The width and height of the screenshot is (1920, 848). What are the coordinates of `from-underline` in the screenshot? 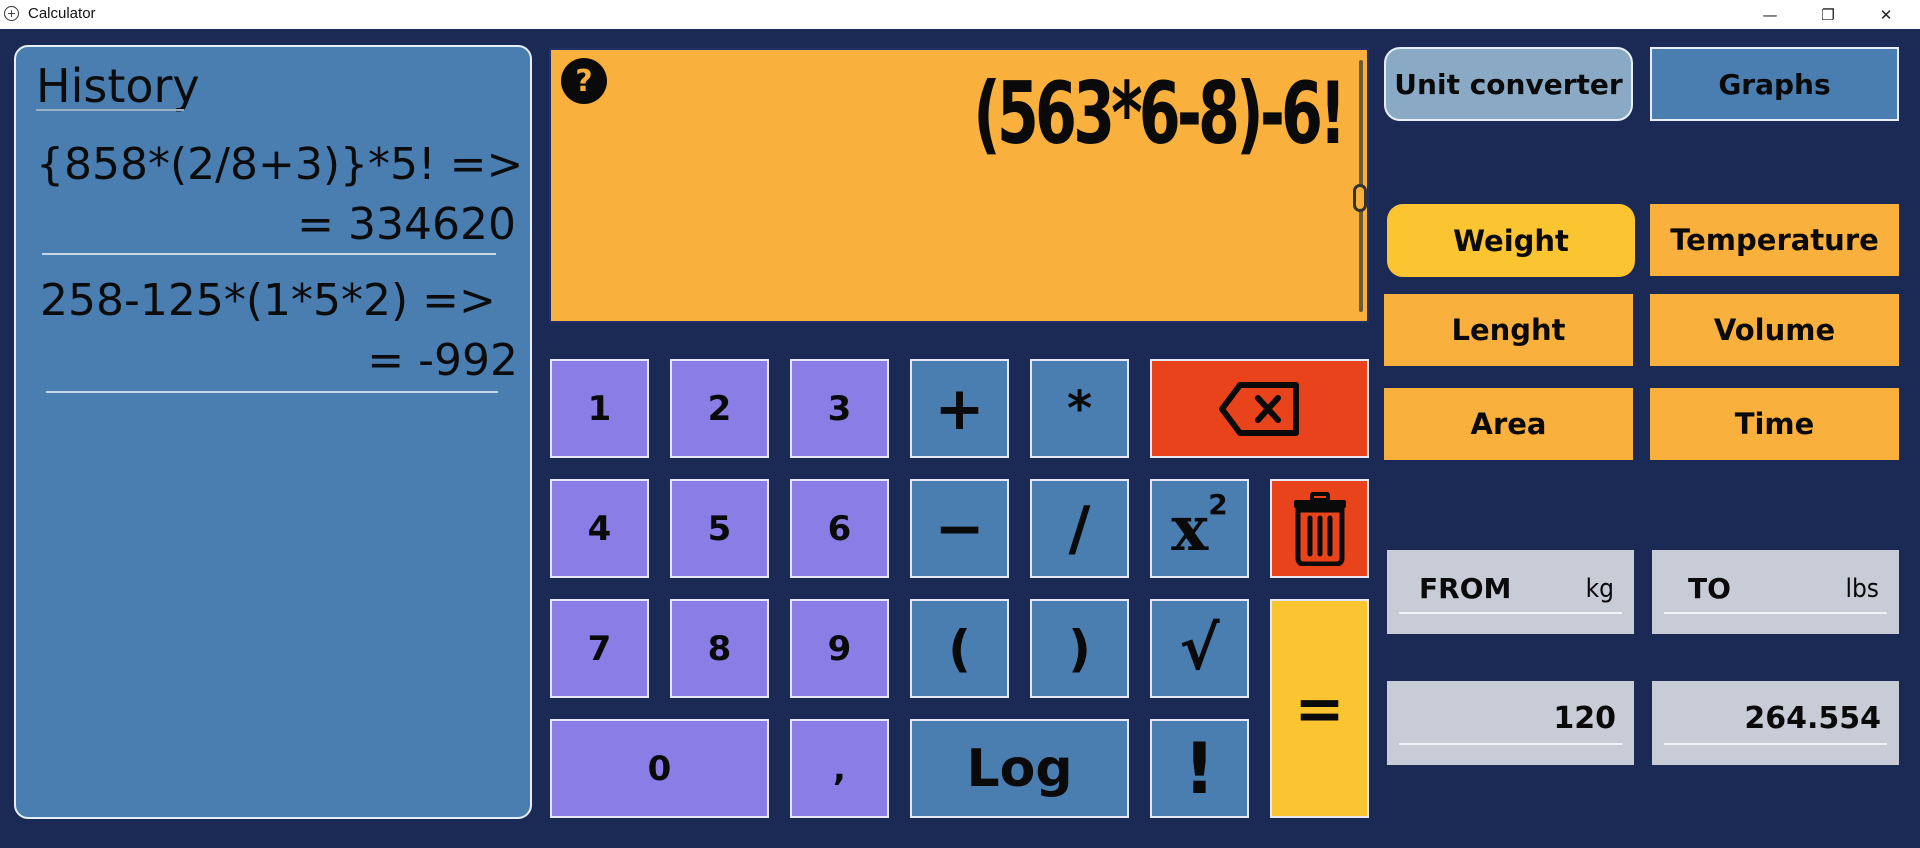 It's located at (1510, 613).